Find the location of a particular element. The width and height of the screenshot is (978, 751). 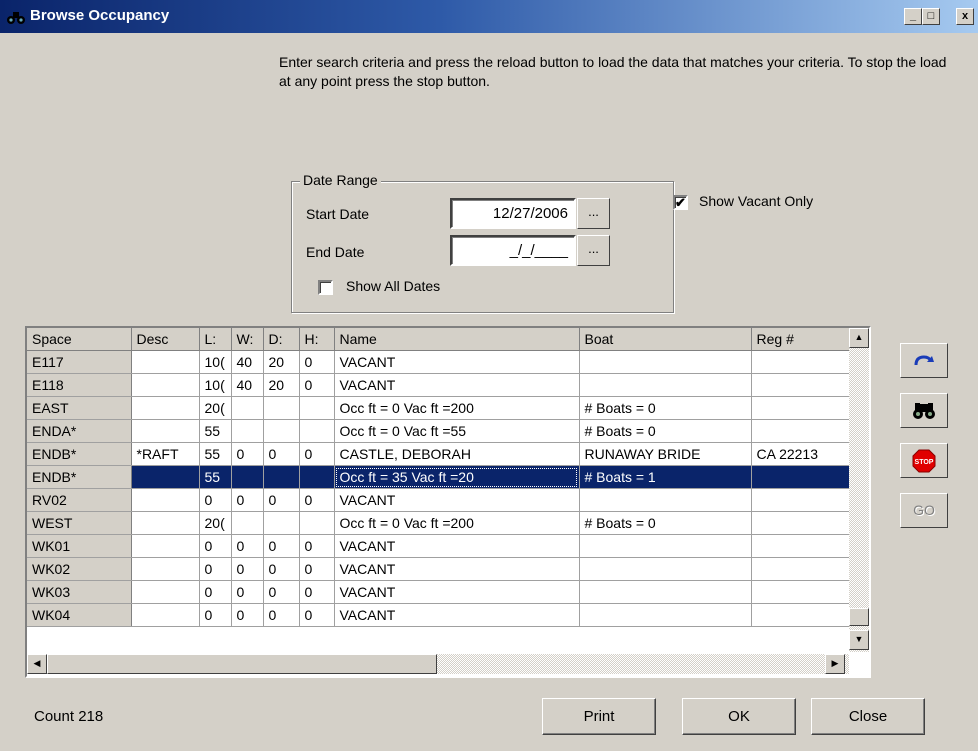

search-button is located at coordinates (924, 410).